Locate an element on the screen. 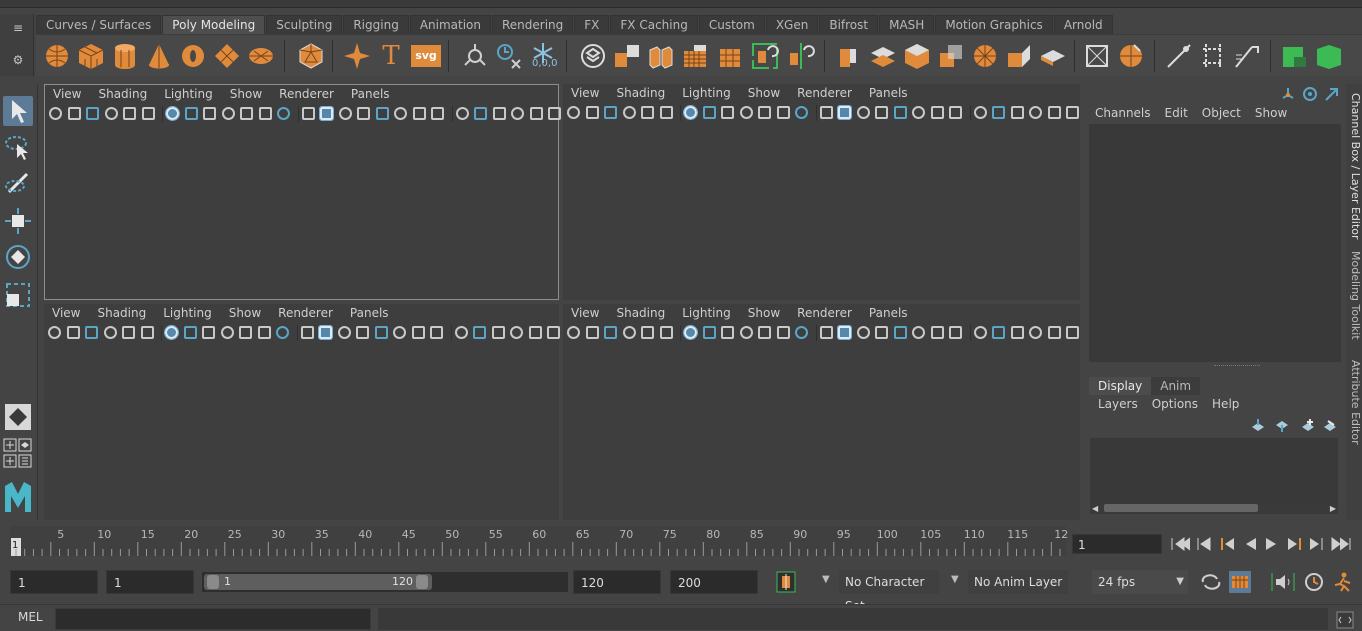 This screenshot has width=1362, height=631. screen-space-ao-icon is located at coordinates (937, 332).